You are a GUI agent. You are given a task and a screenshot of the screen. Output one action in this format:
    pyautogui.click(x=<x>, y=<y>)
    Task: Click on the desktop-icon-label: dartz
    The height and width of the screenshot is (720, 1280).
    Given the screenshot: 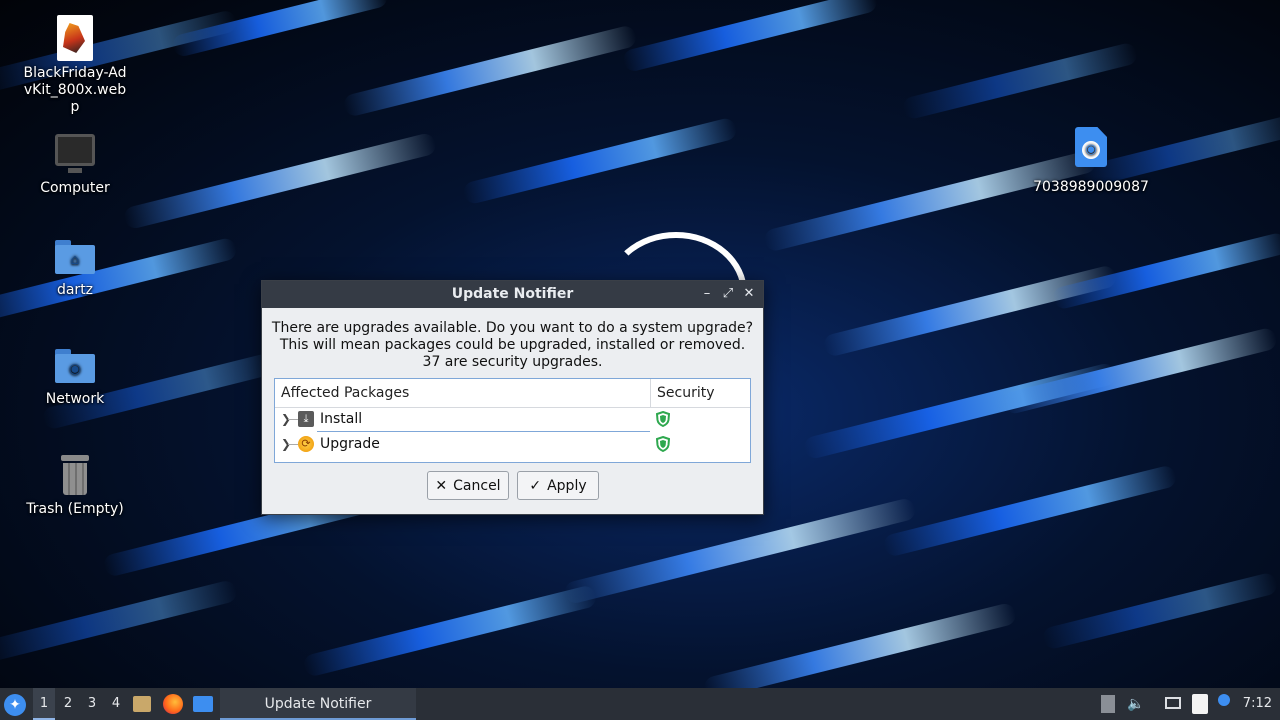 What is the action you would take?
    pyautogui.click(x=75, y=290)
    